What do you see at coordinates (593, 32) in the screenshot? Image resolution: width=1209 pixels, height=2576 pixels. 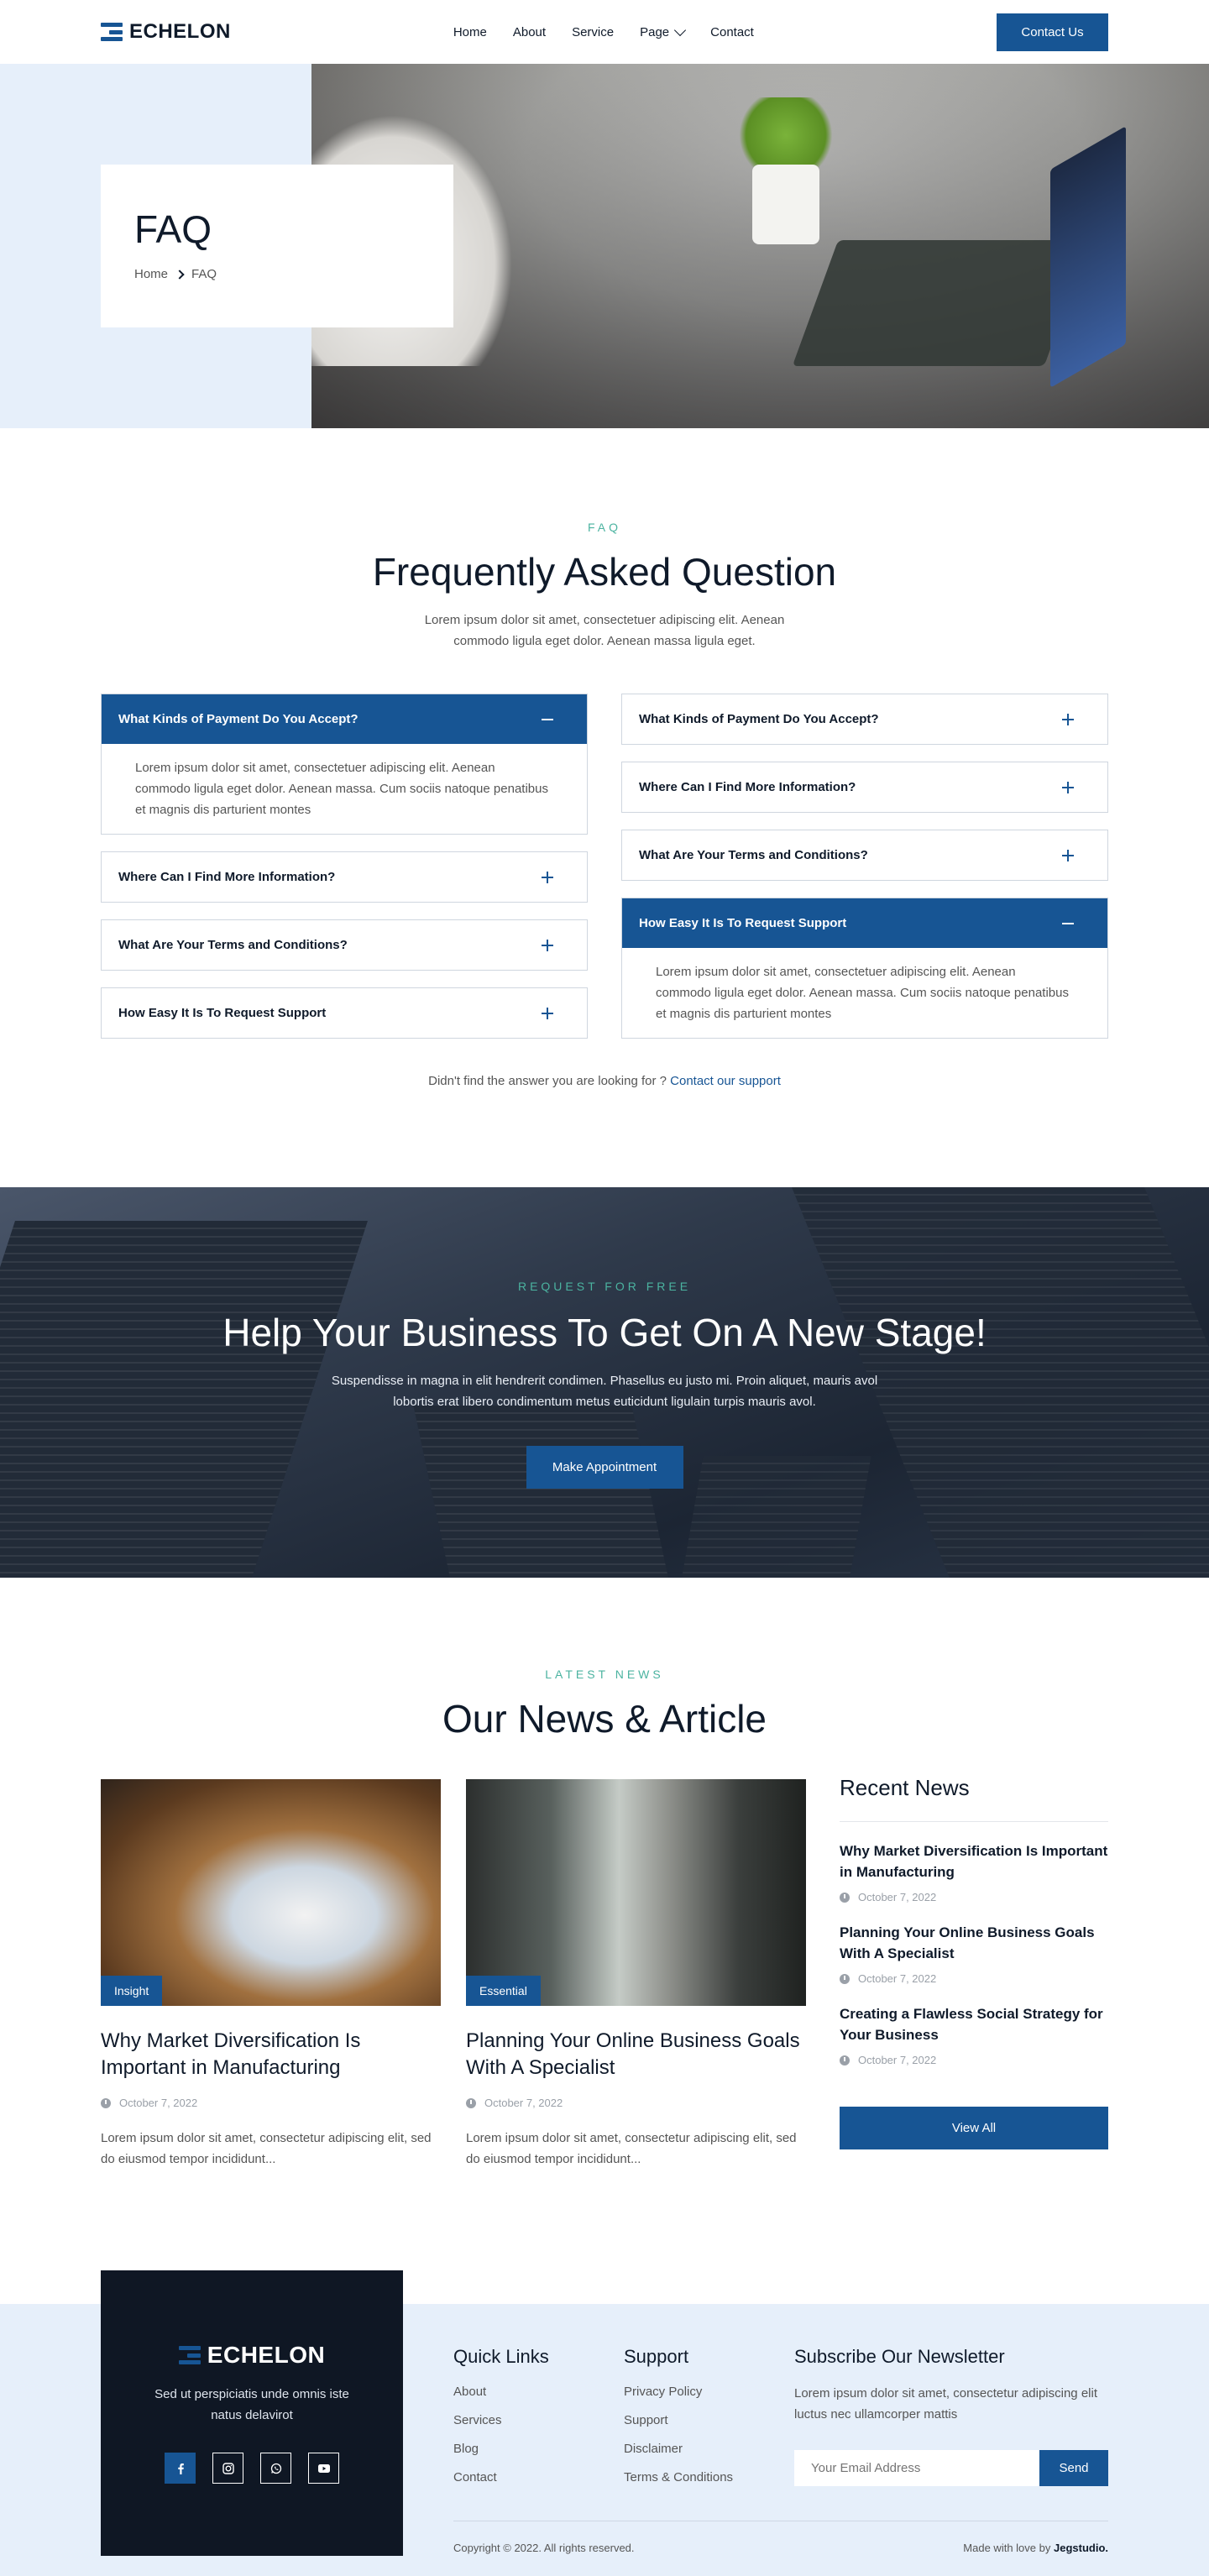 I see `nav-service: Service` at bounding box center [593, 32].